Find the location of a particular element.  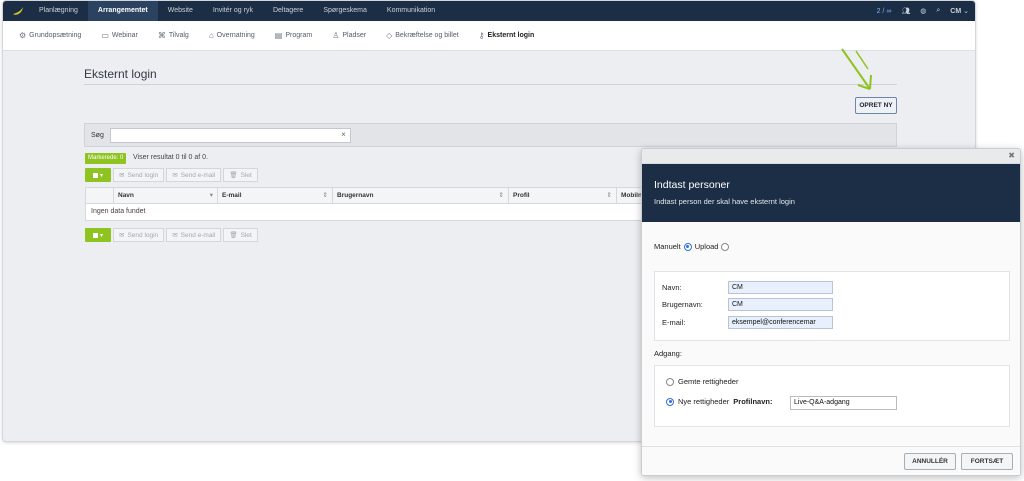

close-icon: ✖ is located at coordinates (1011, 155).